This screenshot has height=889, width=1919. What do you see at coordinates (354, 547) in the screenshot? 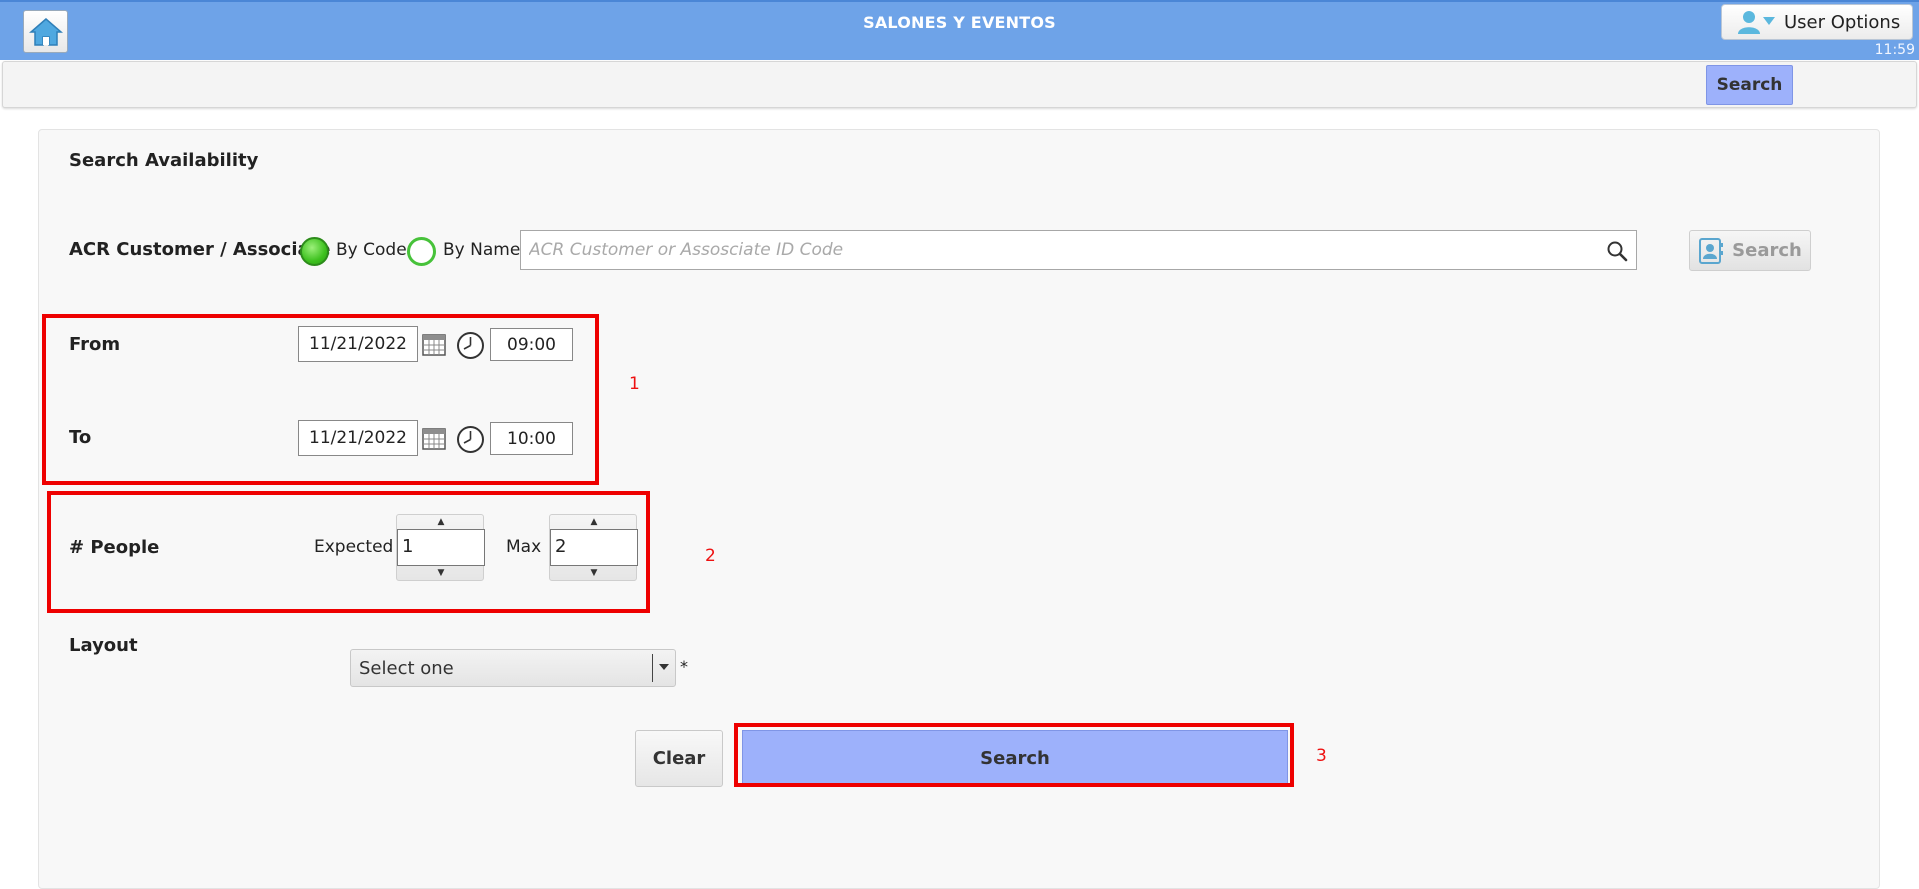
I see `expected-label: Expected` at bounding box center [354, 547].